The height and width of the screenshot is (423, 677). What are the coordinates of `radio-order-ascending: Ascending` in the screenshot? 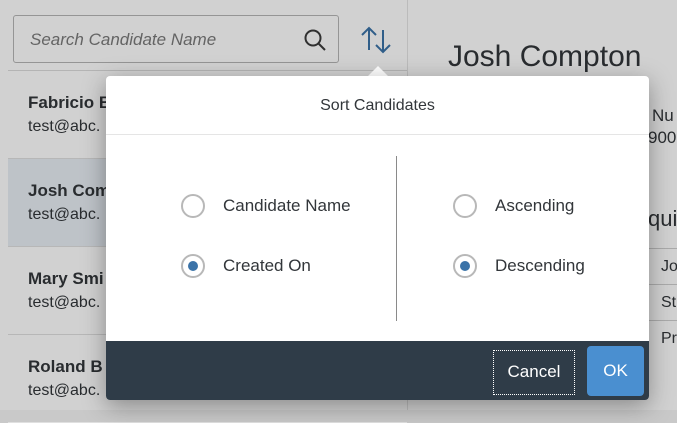 It's located at (513, 206).